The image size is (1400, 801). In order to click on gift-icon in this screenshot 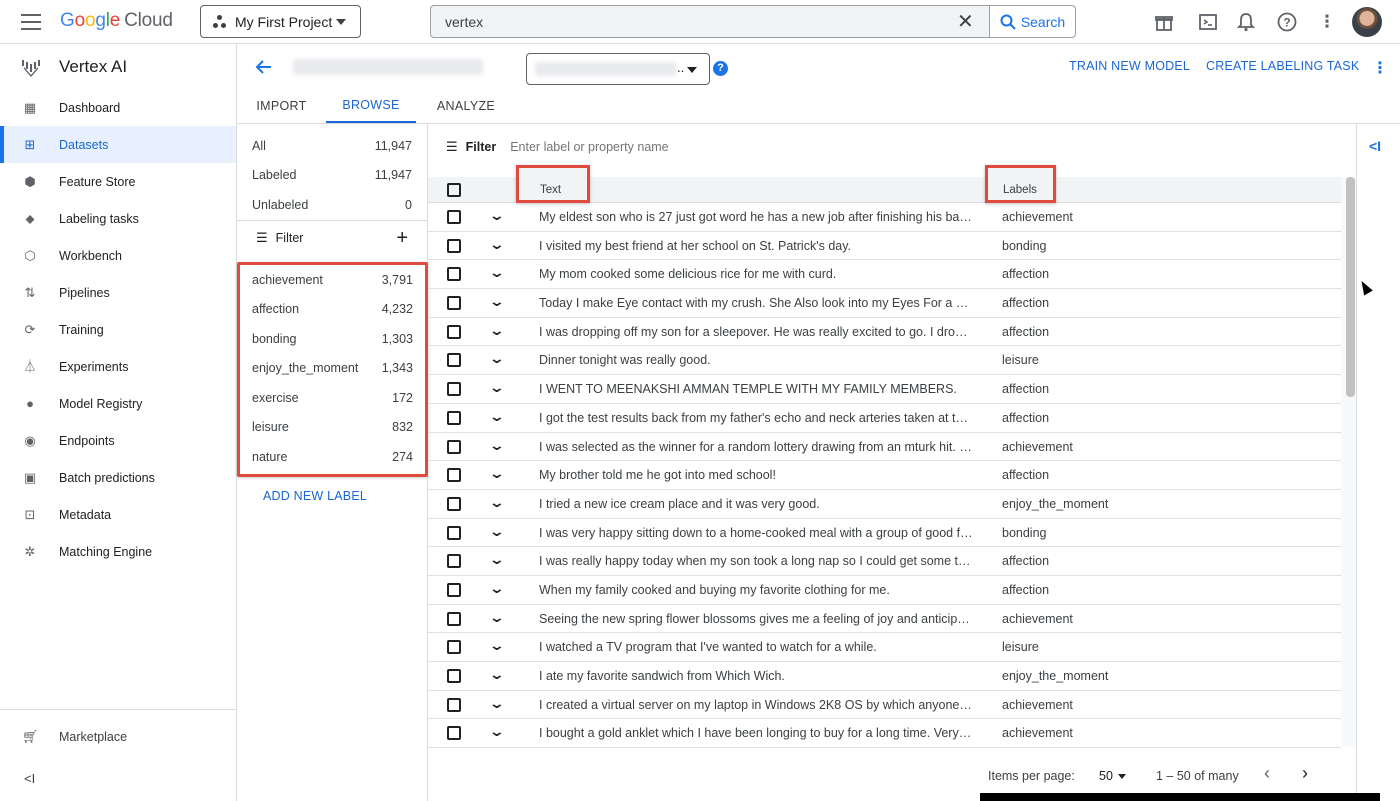, I will do `click(1164, 22)`.